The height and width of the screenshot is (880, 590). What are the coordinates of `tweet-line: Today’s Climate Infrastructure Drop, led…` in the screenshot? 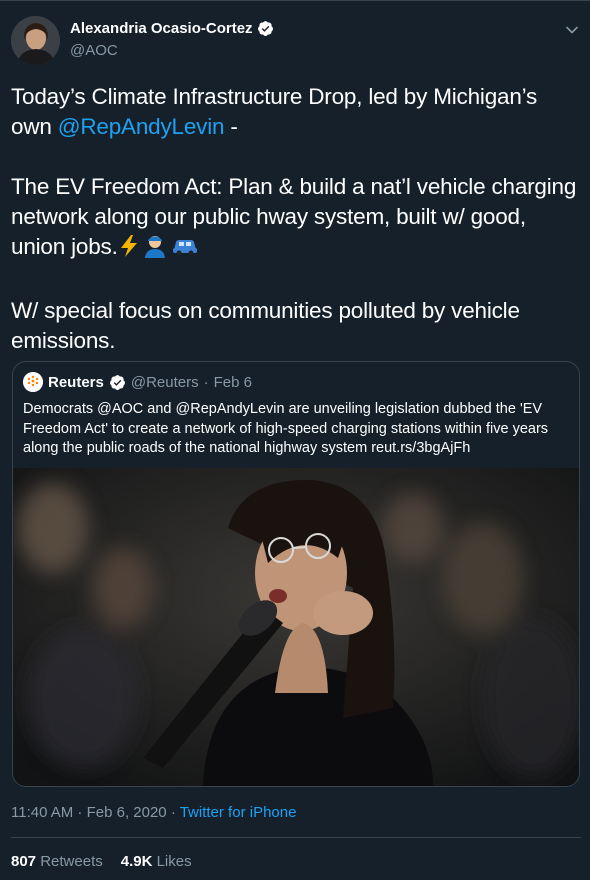 It's located at (274, 96).